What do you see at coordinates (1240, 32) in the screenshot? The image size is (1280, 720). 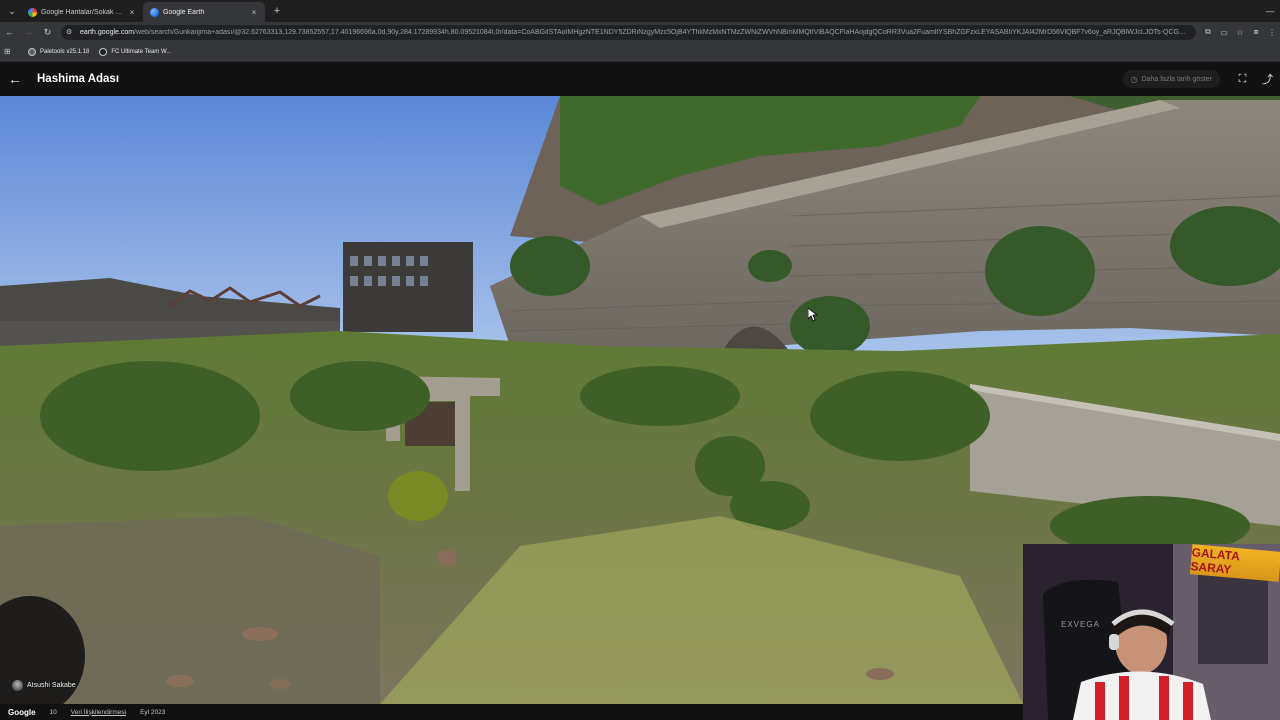 I see `bookmark-star-icon: ☆` at bounding box center [1240, 32].